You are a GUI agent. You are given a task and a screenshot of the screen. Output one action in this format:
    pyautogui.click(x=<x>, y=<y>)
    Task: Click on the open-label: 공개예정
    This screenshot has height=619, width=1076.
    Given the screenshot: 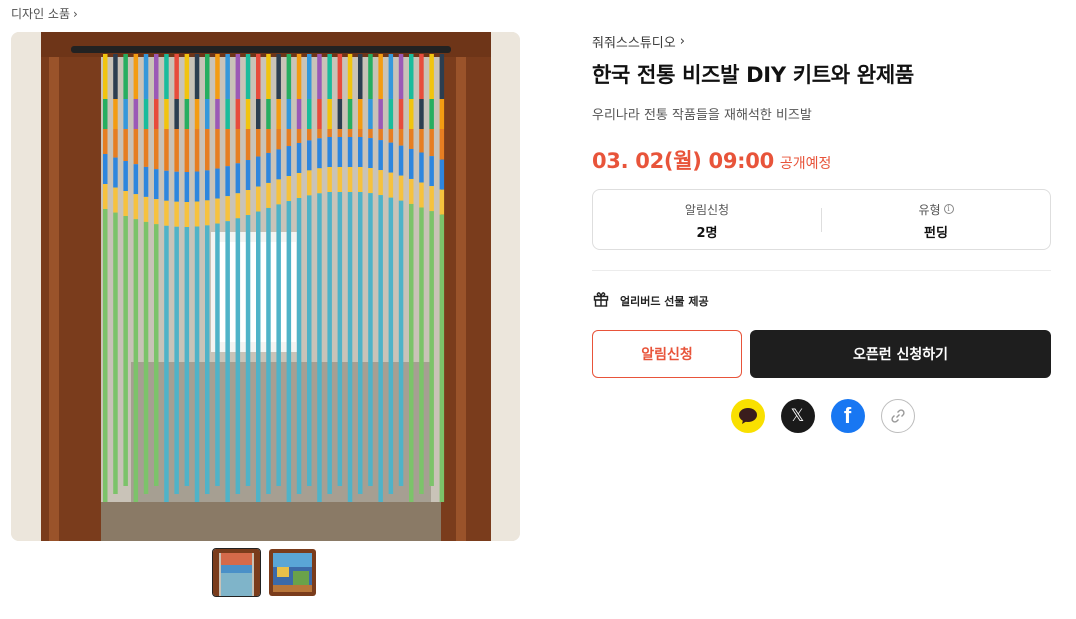 What is the action you would take?
    pyautogui.click(x=805, y=164)
    